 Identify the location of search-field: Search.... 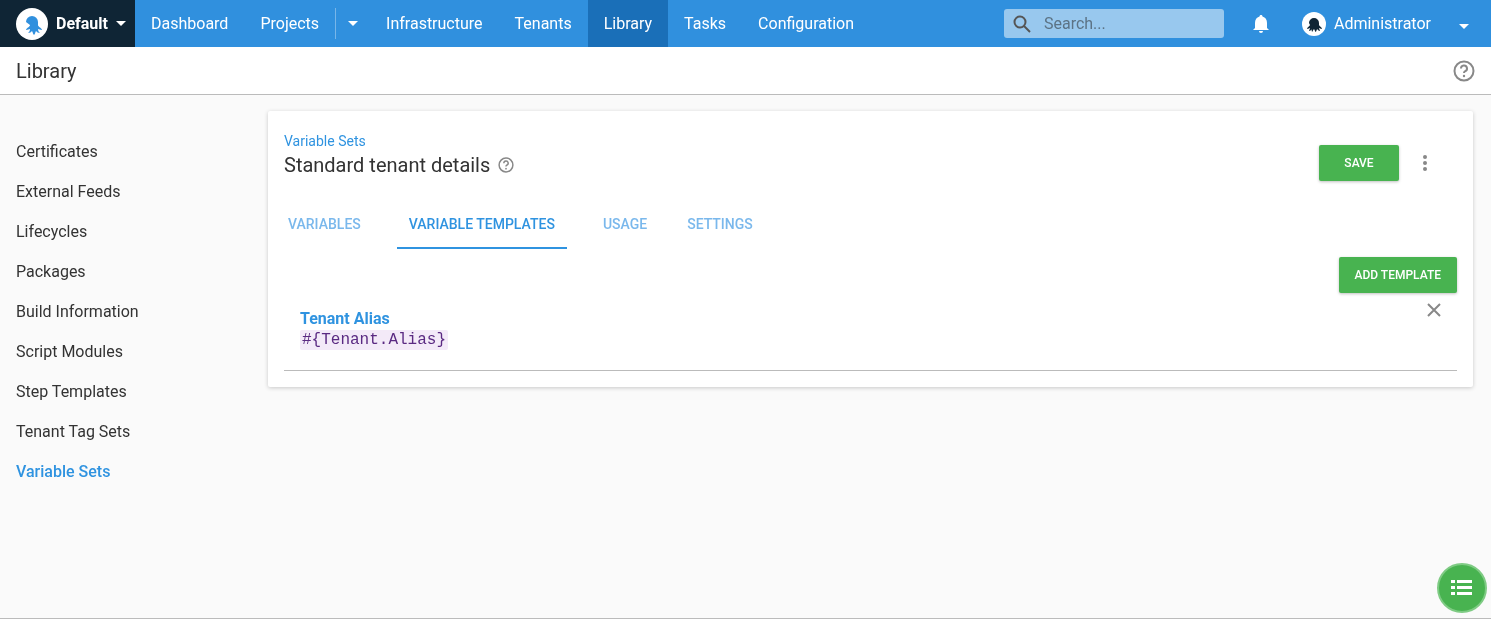
(1113, 23).